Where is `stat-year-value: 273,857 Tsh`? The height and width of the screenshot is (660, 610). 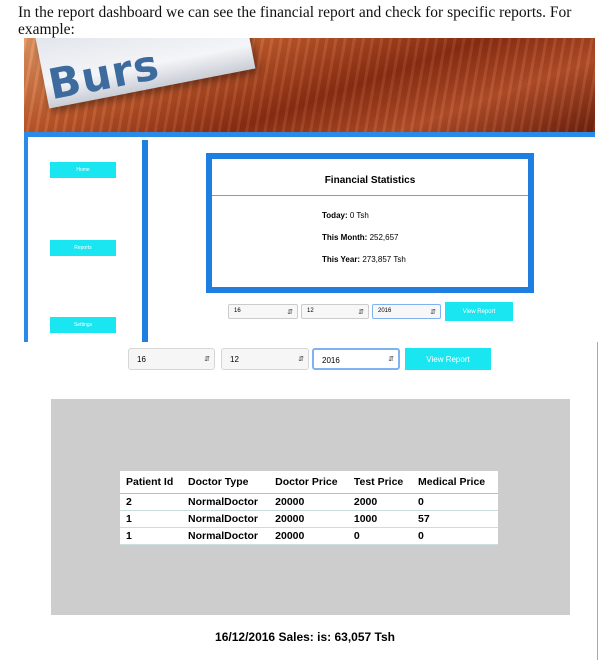
stat-year-value: 273,857 Tsh is located at coordinates (384, 259).